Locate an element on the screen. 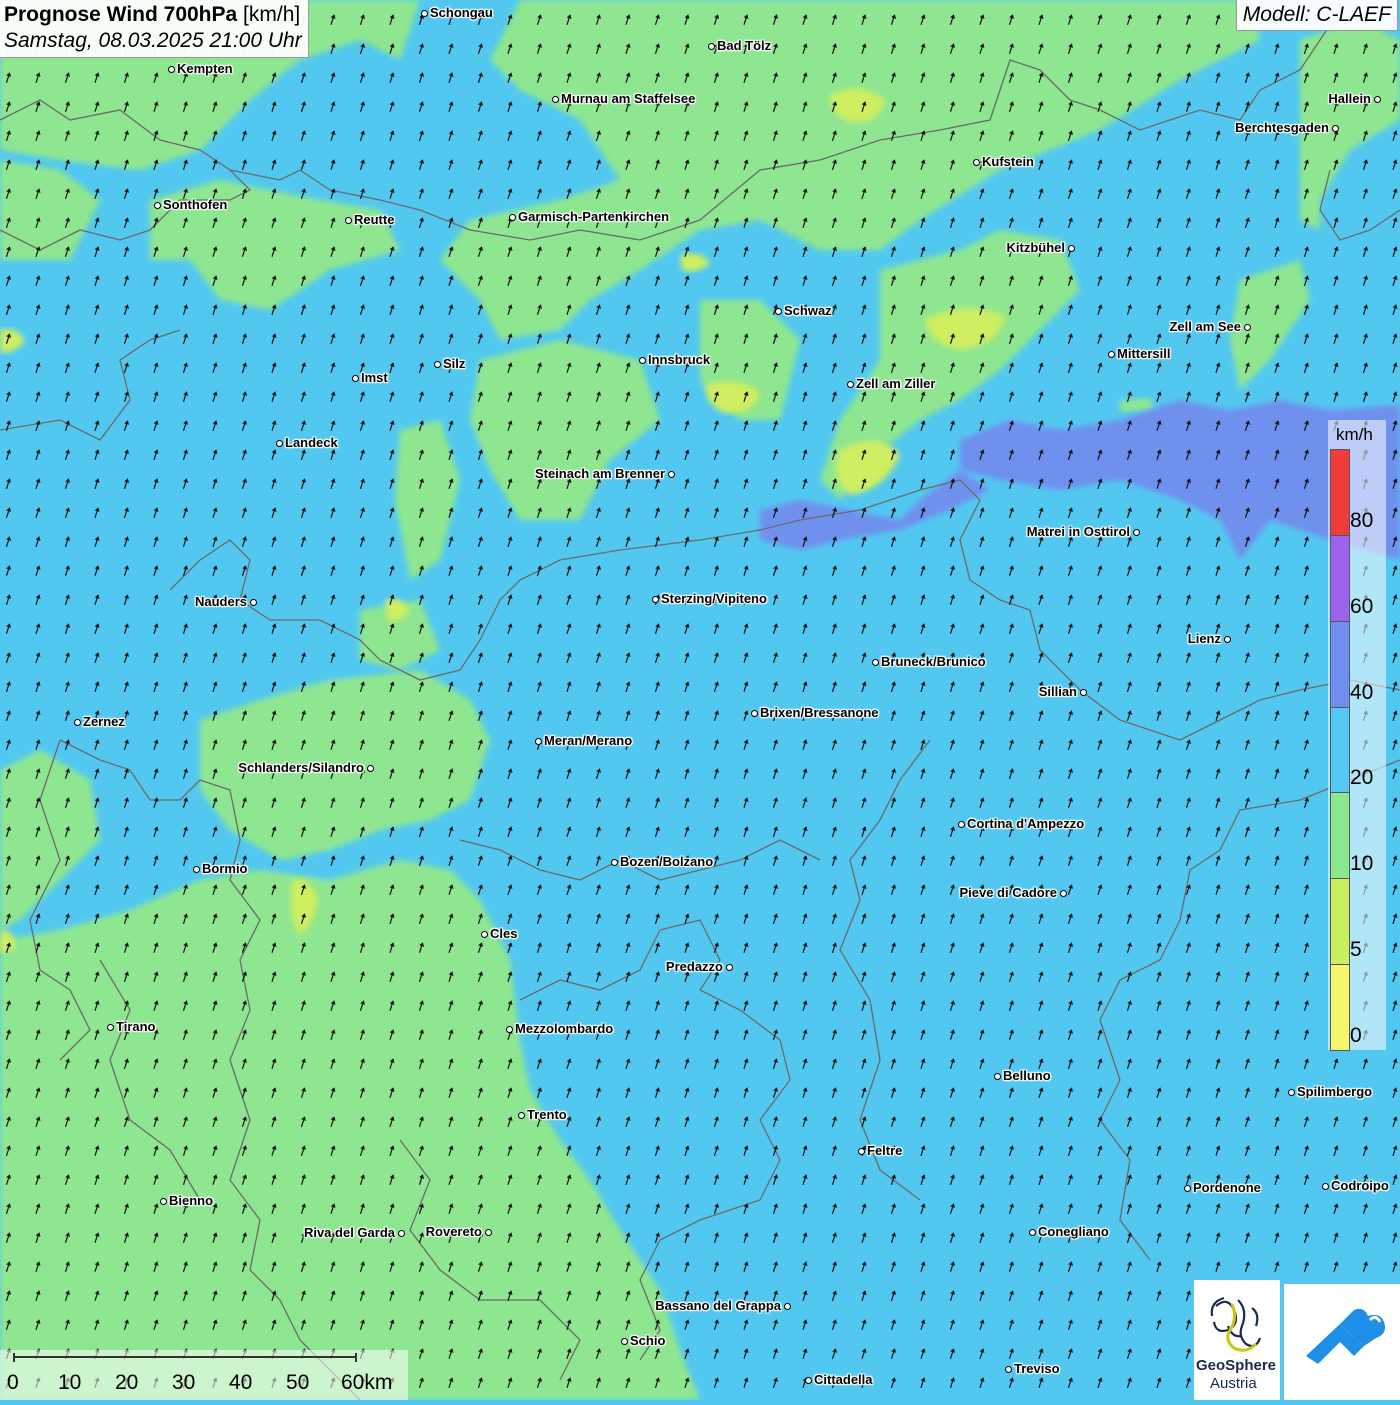 This screenshot has width=1400, height=1405. city-label: Mittersill is located at coordinates (1144, 353).